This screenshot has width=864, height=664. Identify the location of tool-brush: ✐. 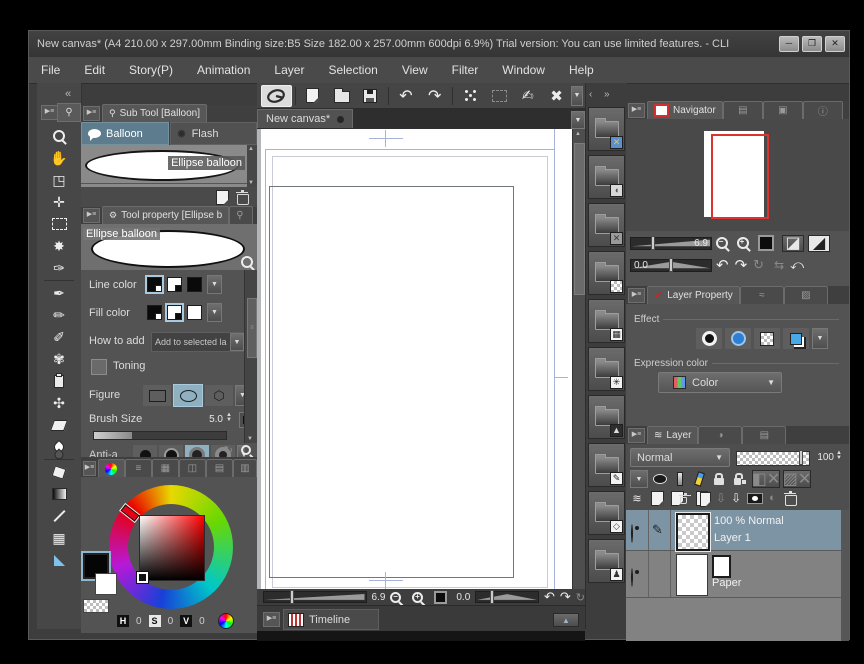
(59, 337).